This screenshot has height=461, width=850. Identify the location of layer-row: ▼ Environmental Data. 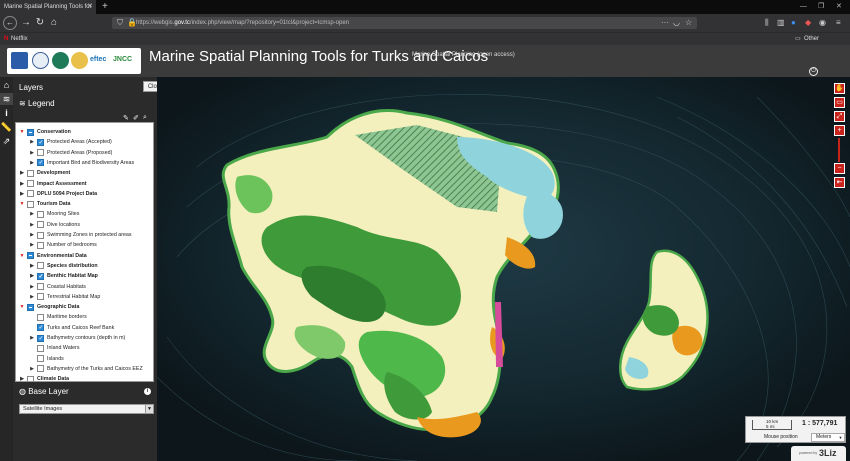
(84, 256).